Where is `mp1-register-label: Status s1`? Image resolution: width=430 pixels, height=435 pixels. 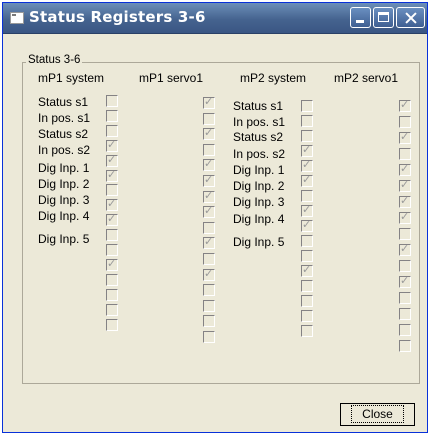 mp1-register-label: Status s1 is located at coordinates (63, 102).